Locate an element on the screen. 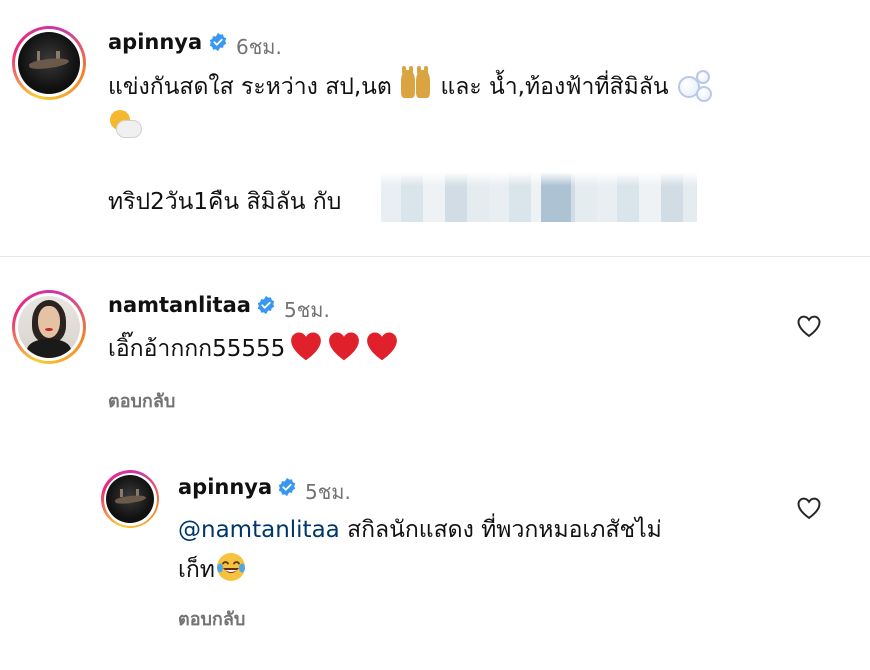  section-divider is located at coordinates (435, 256).